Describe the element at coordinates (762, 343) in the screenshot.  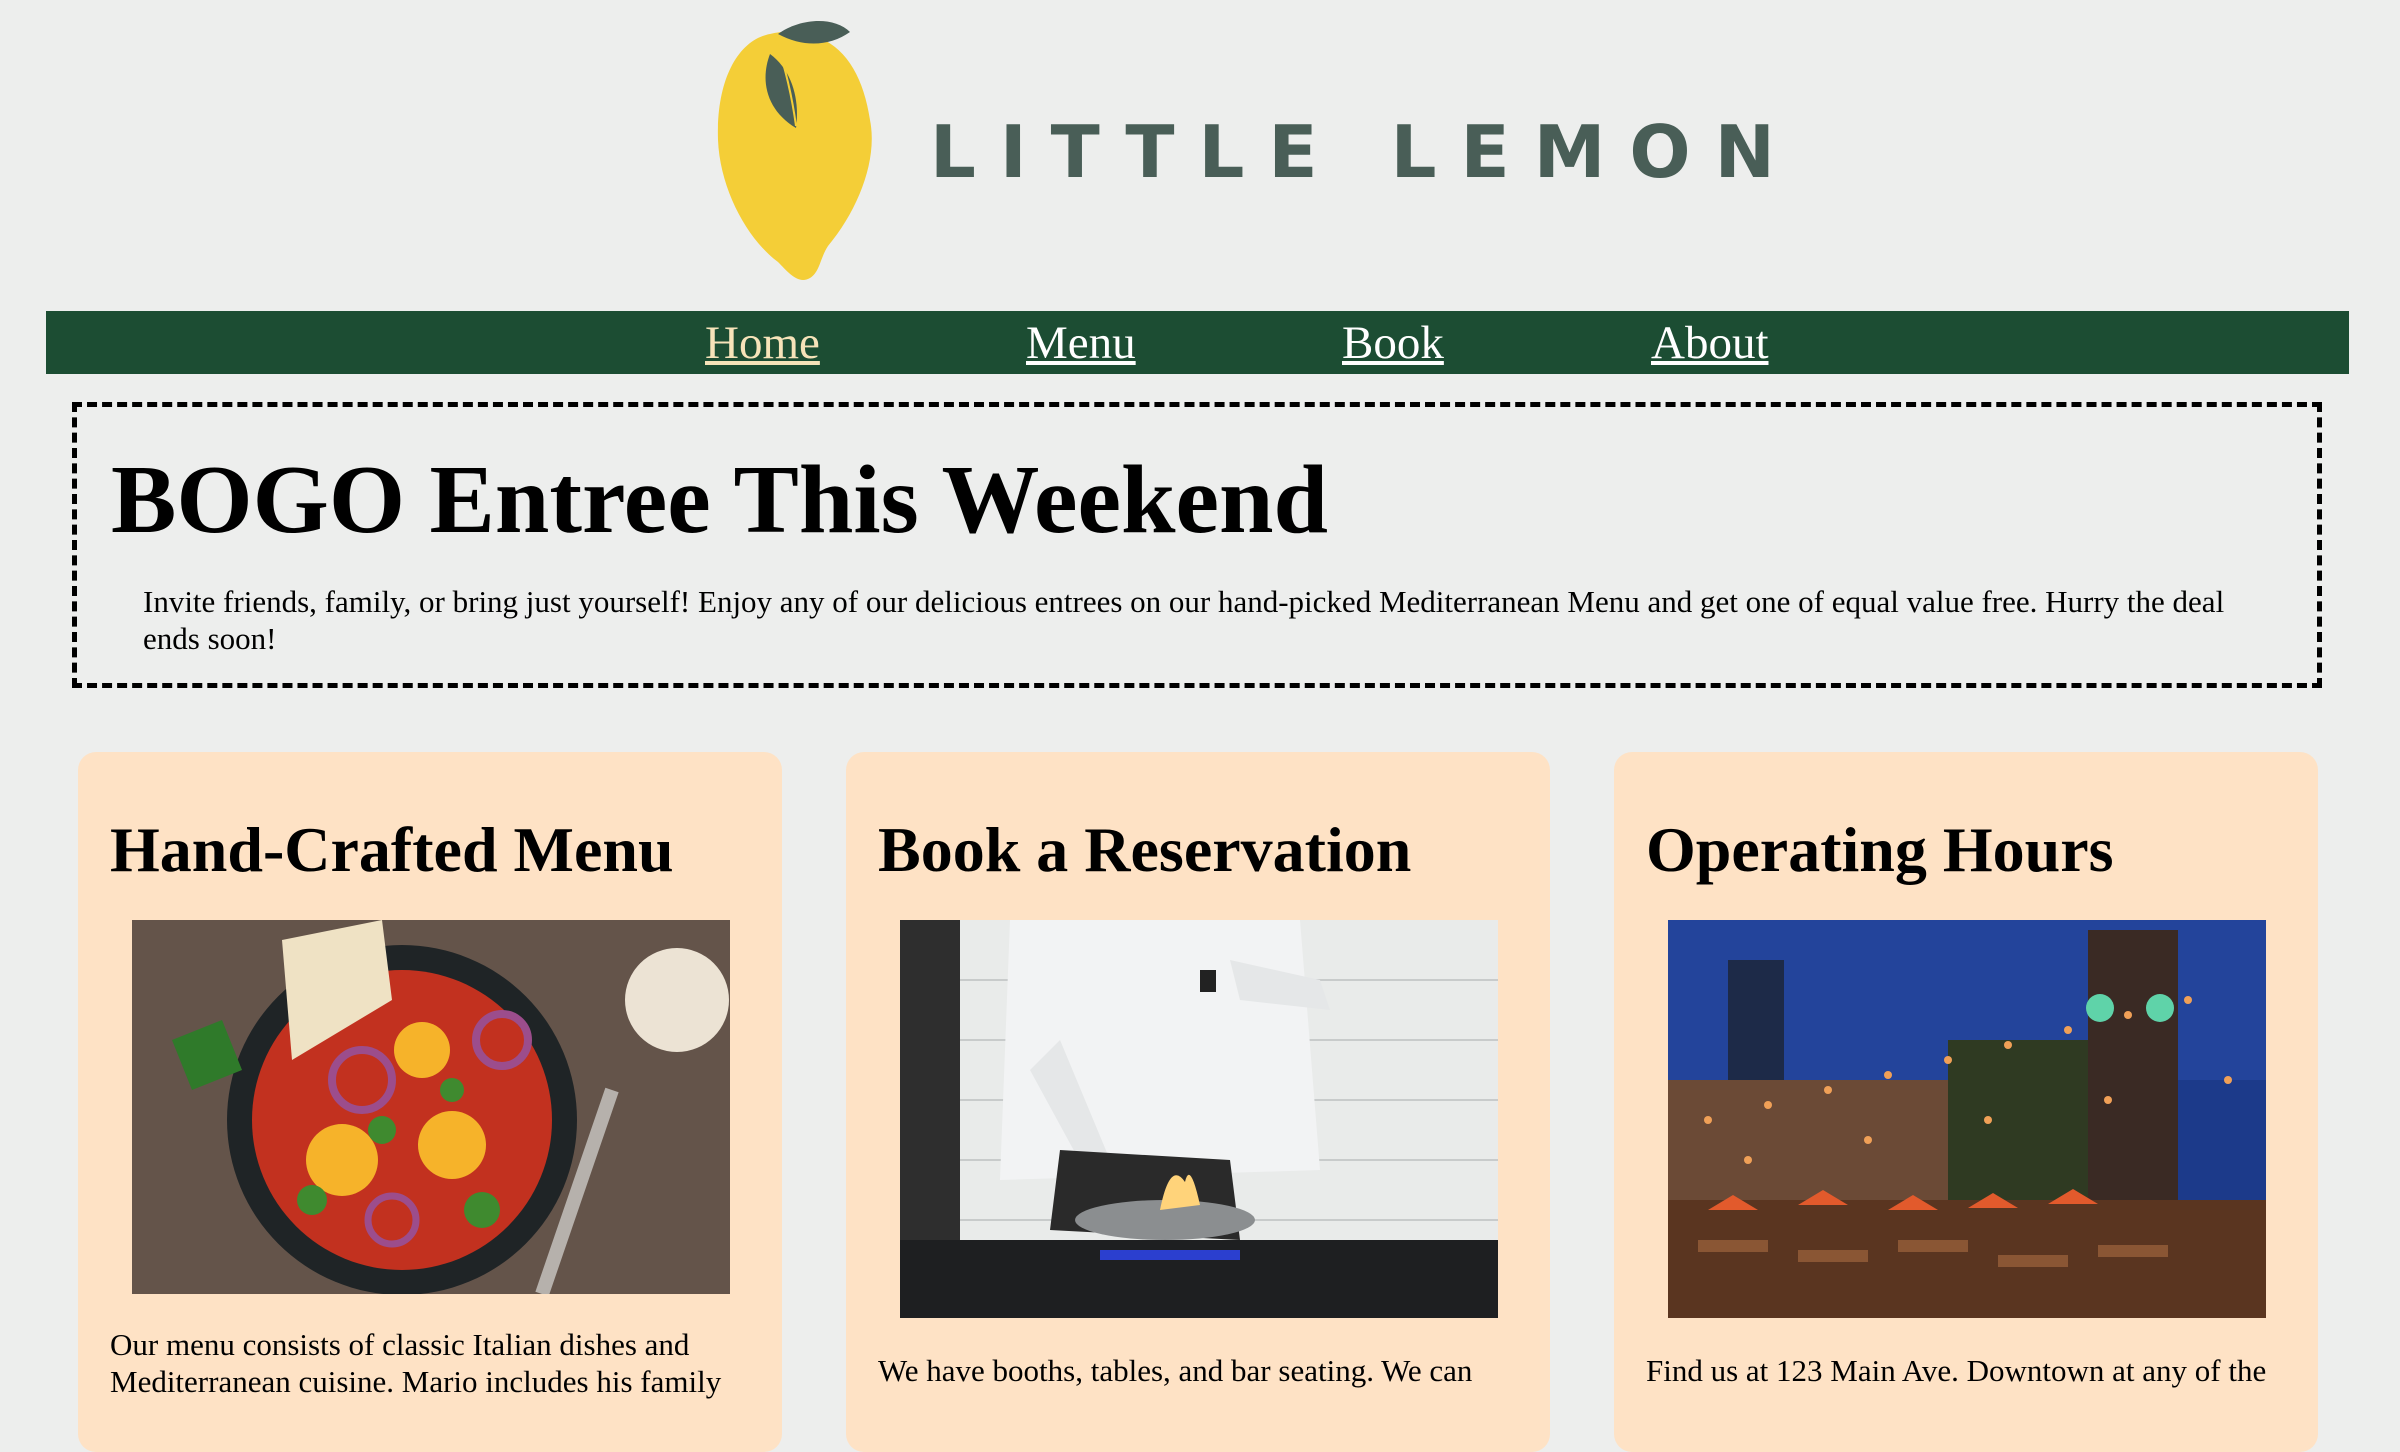
I see `nav-link-home: Home` at that location.